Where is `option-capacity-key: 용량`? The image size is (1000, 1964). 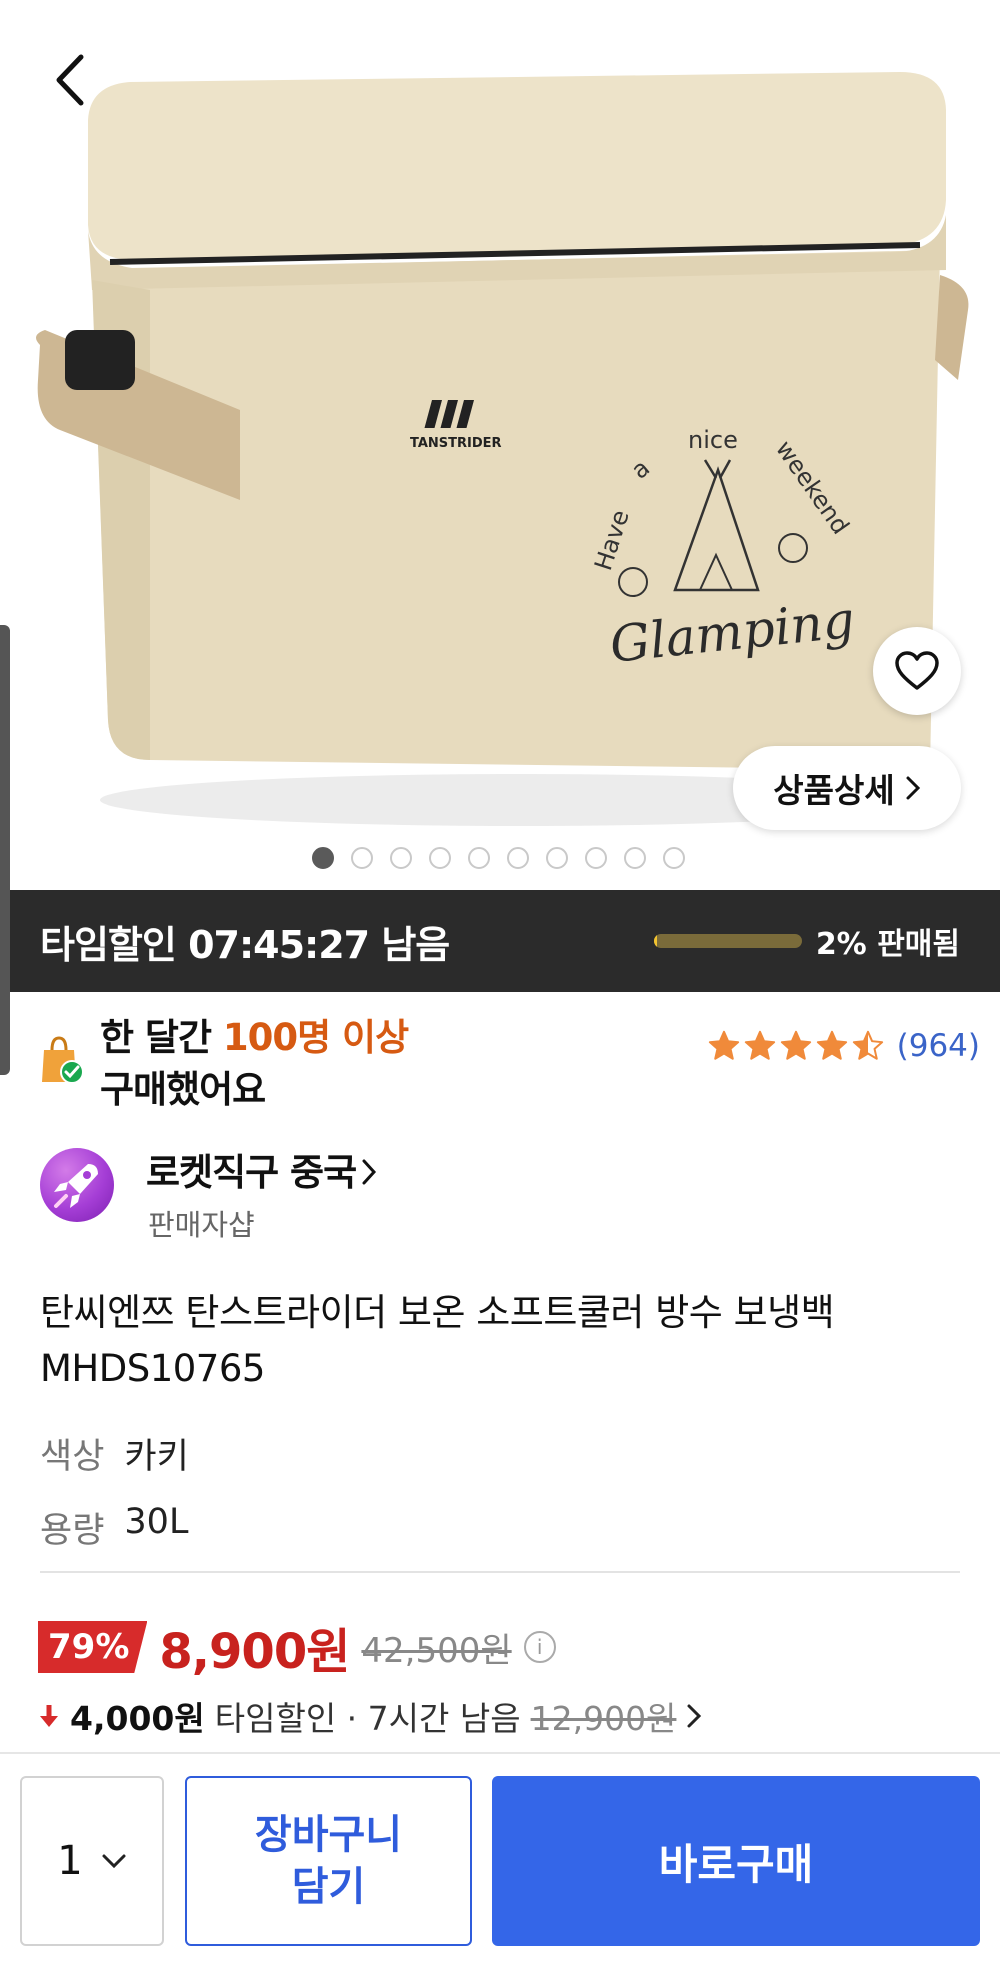 option-capacity-key: 용량 is located at coordinates (72, 1531).